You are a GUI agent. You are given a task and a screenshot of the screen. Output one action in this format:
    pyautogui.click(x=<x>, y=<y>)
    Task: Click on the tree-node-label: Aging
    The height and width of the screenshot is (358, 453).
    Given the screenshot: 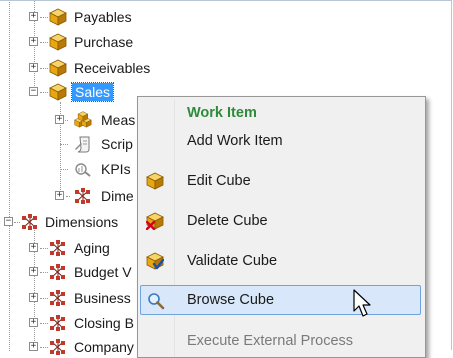 What is the action you would take?
    pyautogui.click(x=92, y=248)
    